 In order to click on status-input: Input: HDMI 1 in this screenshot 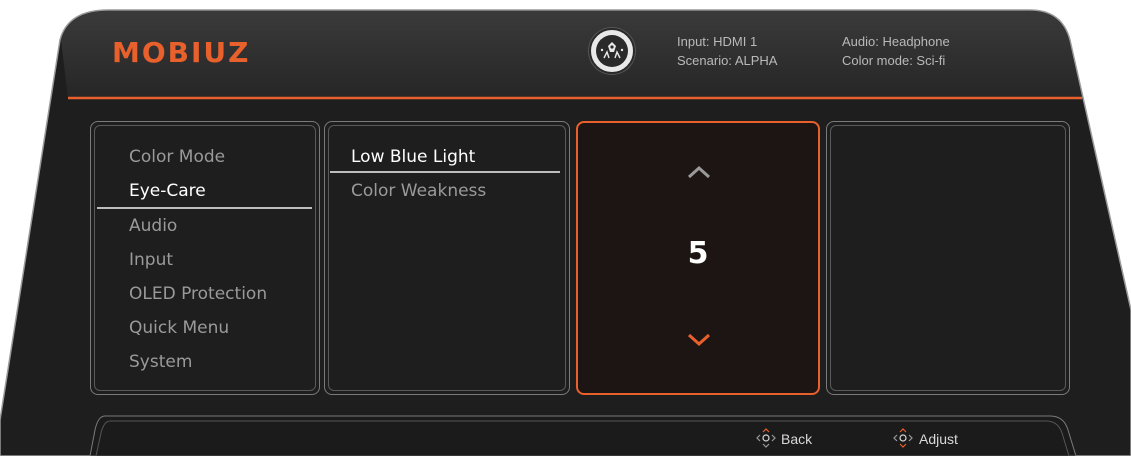, I will do `click(717, 41)`.